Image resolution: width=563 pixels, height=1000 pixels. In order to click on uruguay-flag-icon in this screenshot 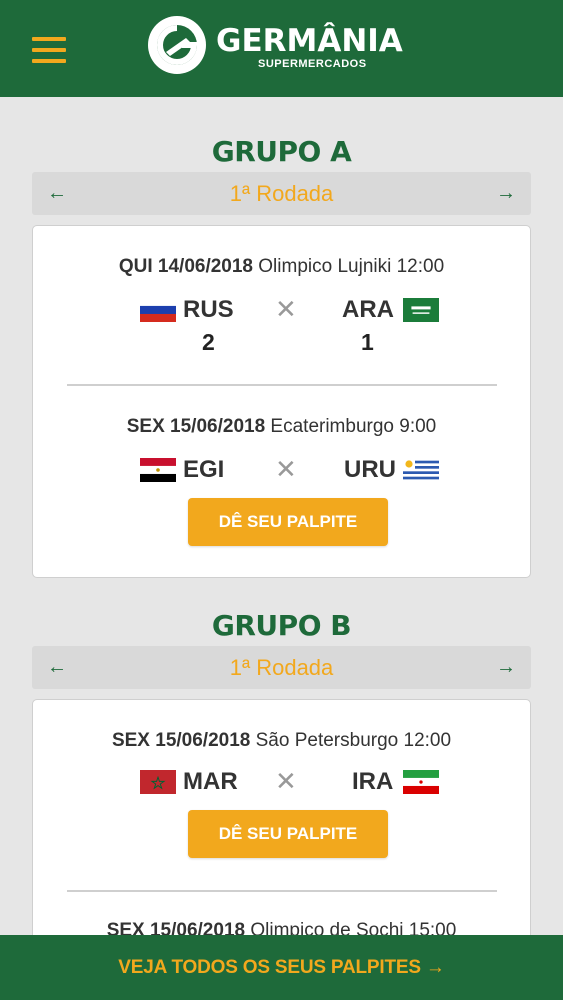, I will do `click(421, 470)`.